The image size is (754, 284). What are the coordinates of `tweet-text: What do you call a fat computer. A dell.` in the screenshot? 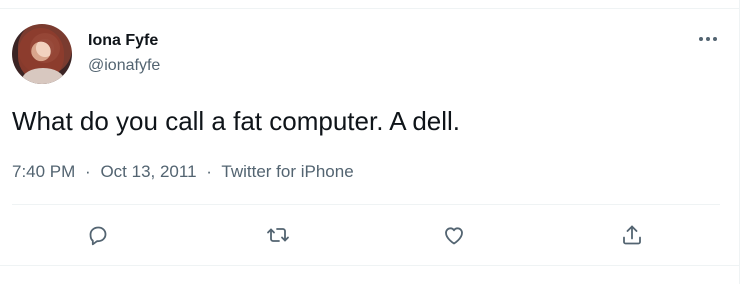 It's located at (236, 121).